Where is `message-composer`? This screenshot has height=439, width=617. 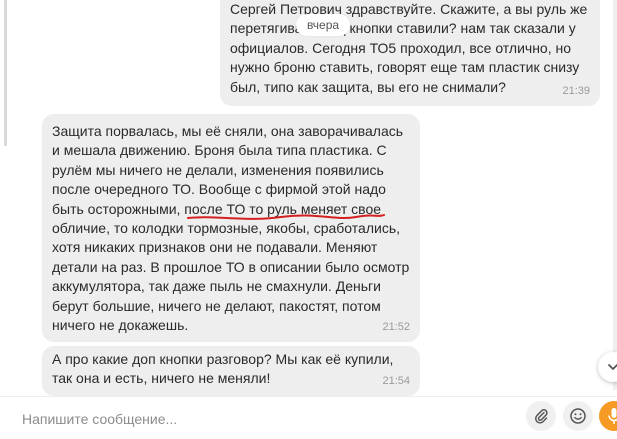 message-composer is located at coordinates (308, 417).